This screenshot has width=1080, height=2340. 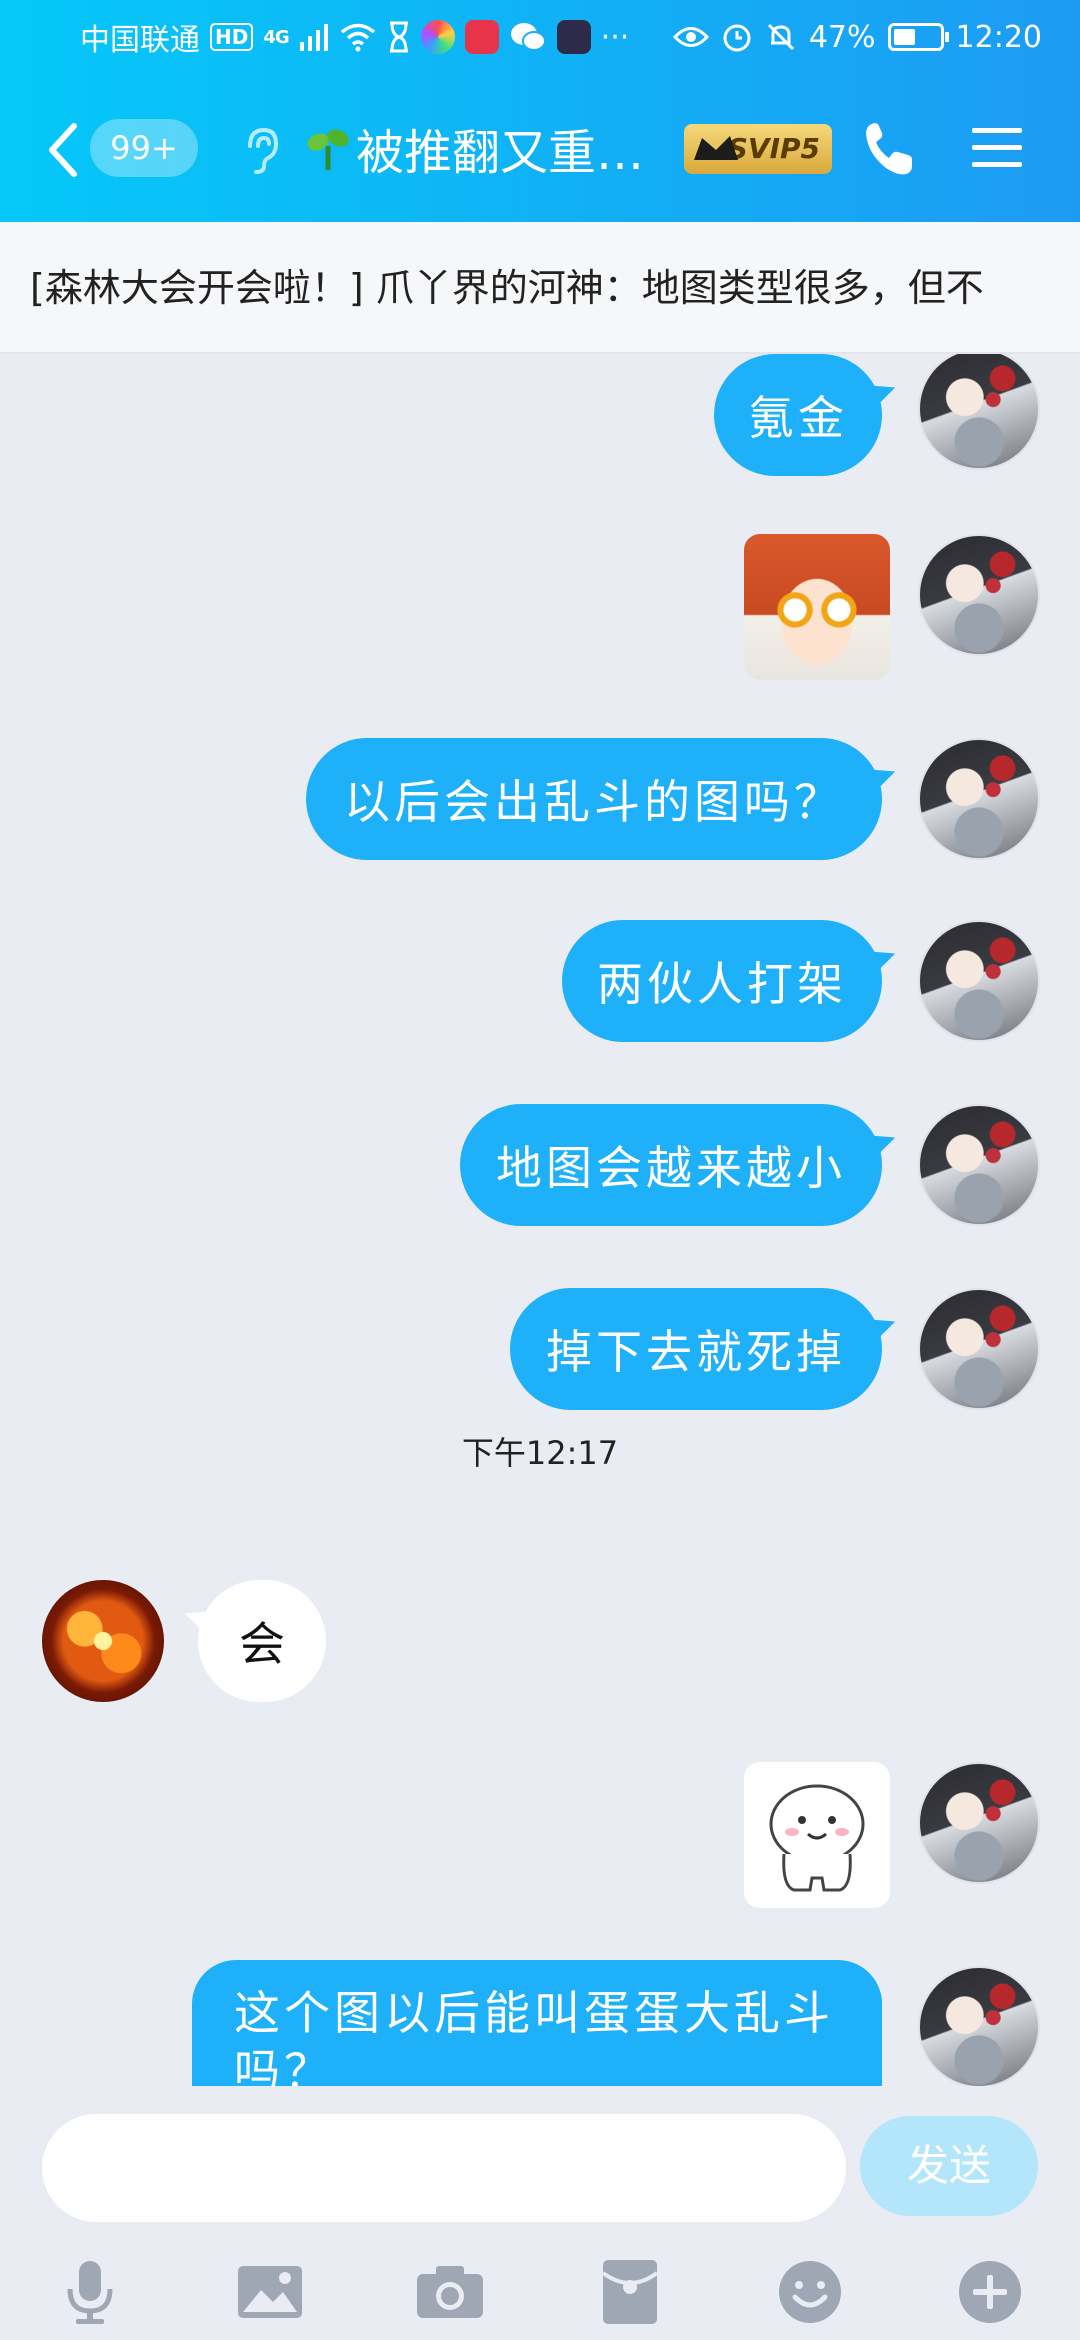 What do you see at coordinates (573, 37) in the screenshot?
I see `lightning-app-icon` at bounding box center [573, 37].